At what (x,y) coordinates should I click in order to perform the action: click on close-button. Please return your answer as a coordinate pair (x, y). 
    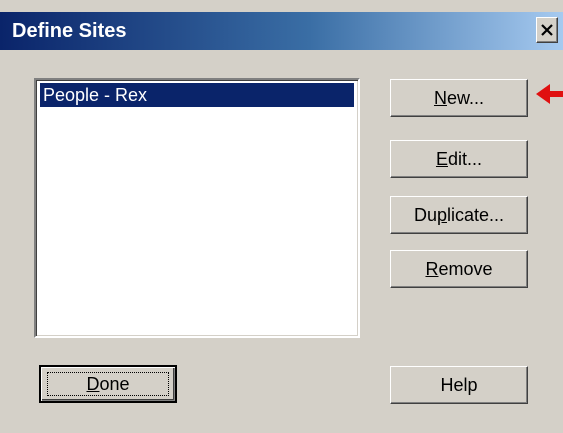
    Looking at the image, I should click on (547, 30).